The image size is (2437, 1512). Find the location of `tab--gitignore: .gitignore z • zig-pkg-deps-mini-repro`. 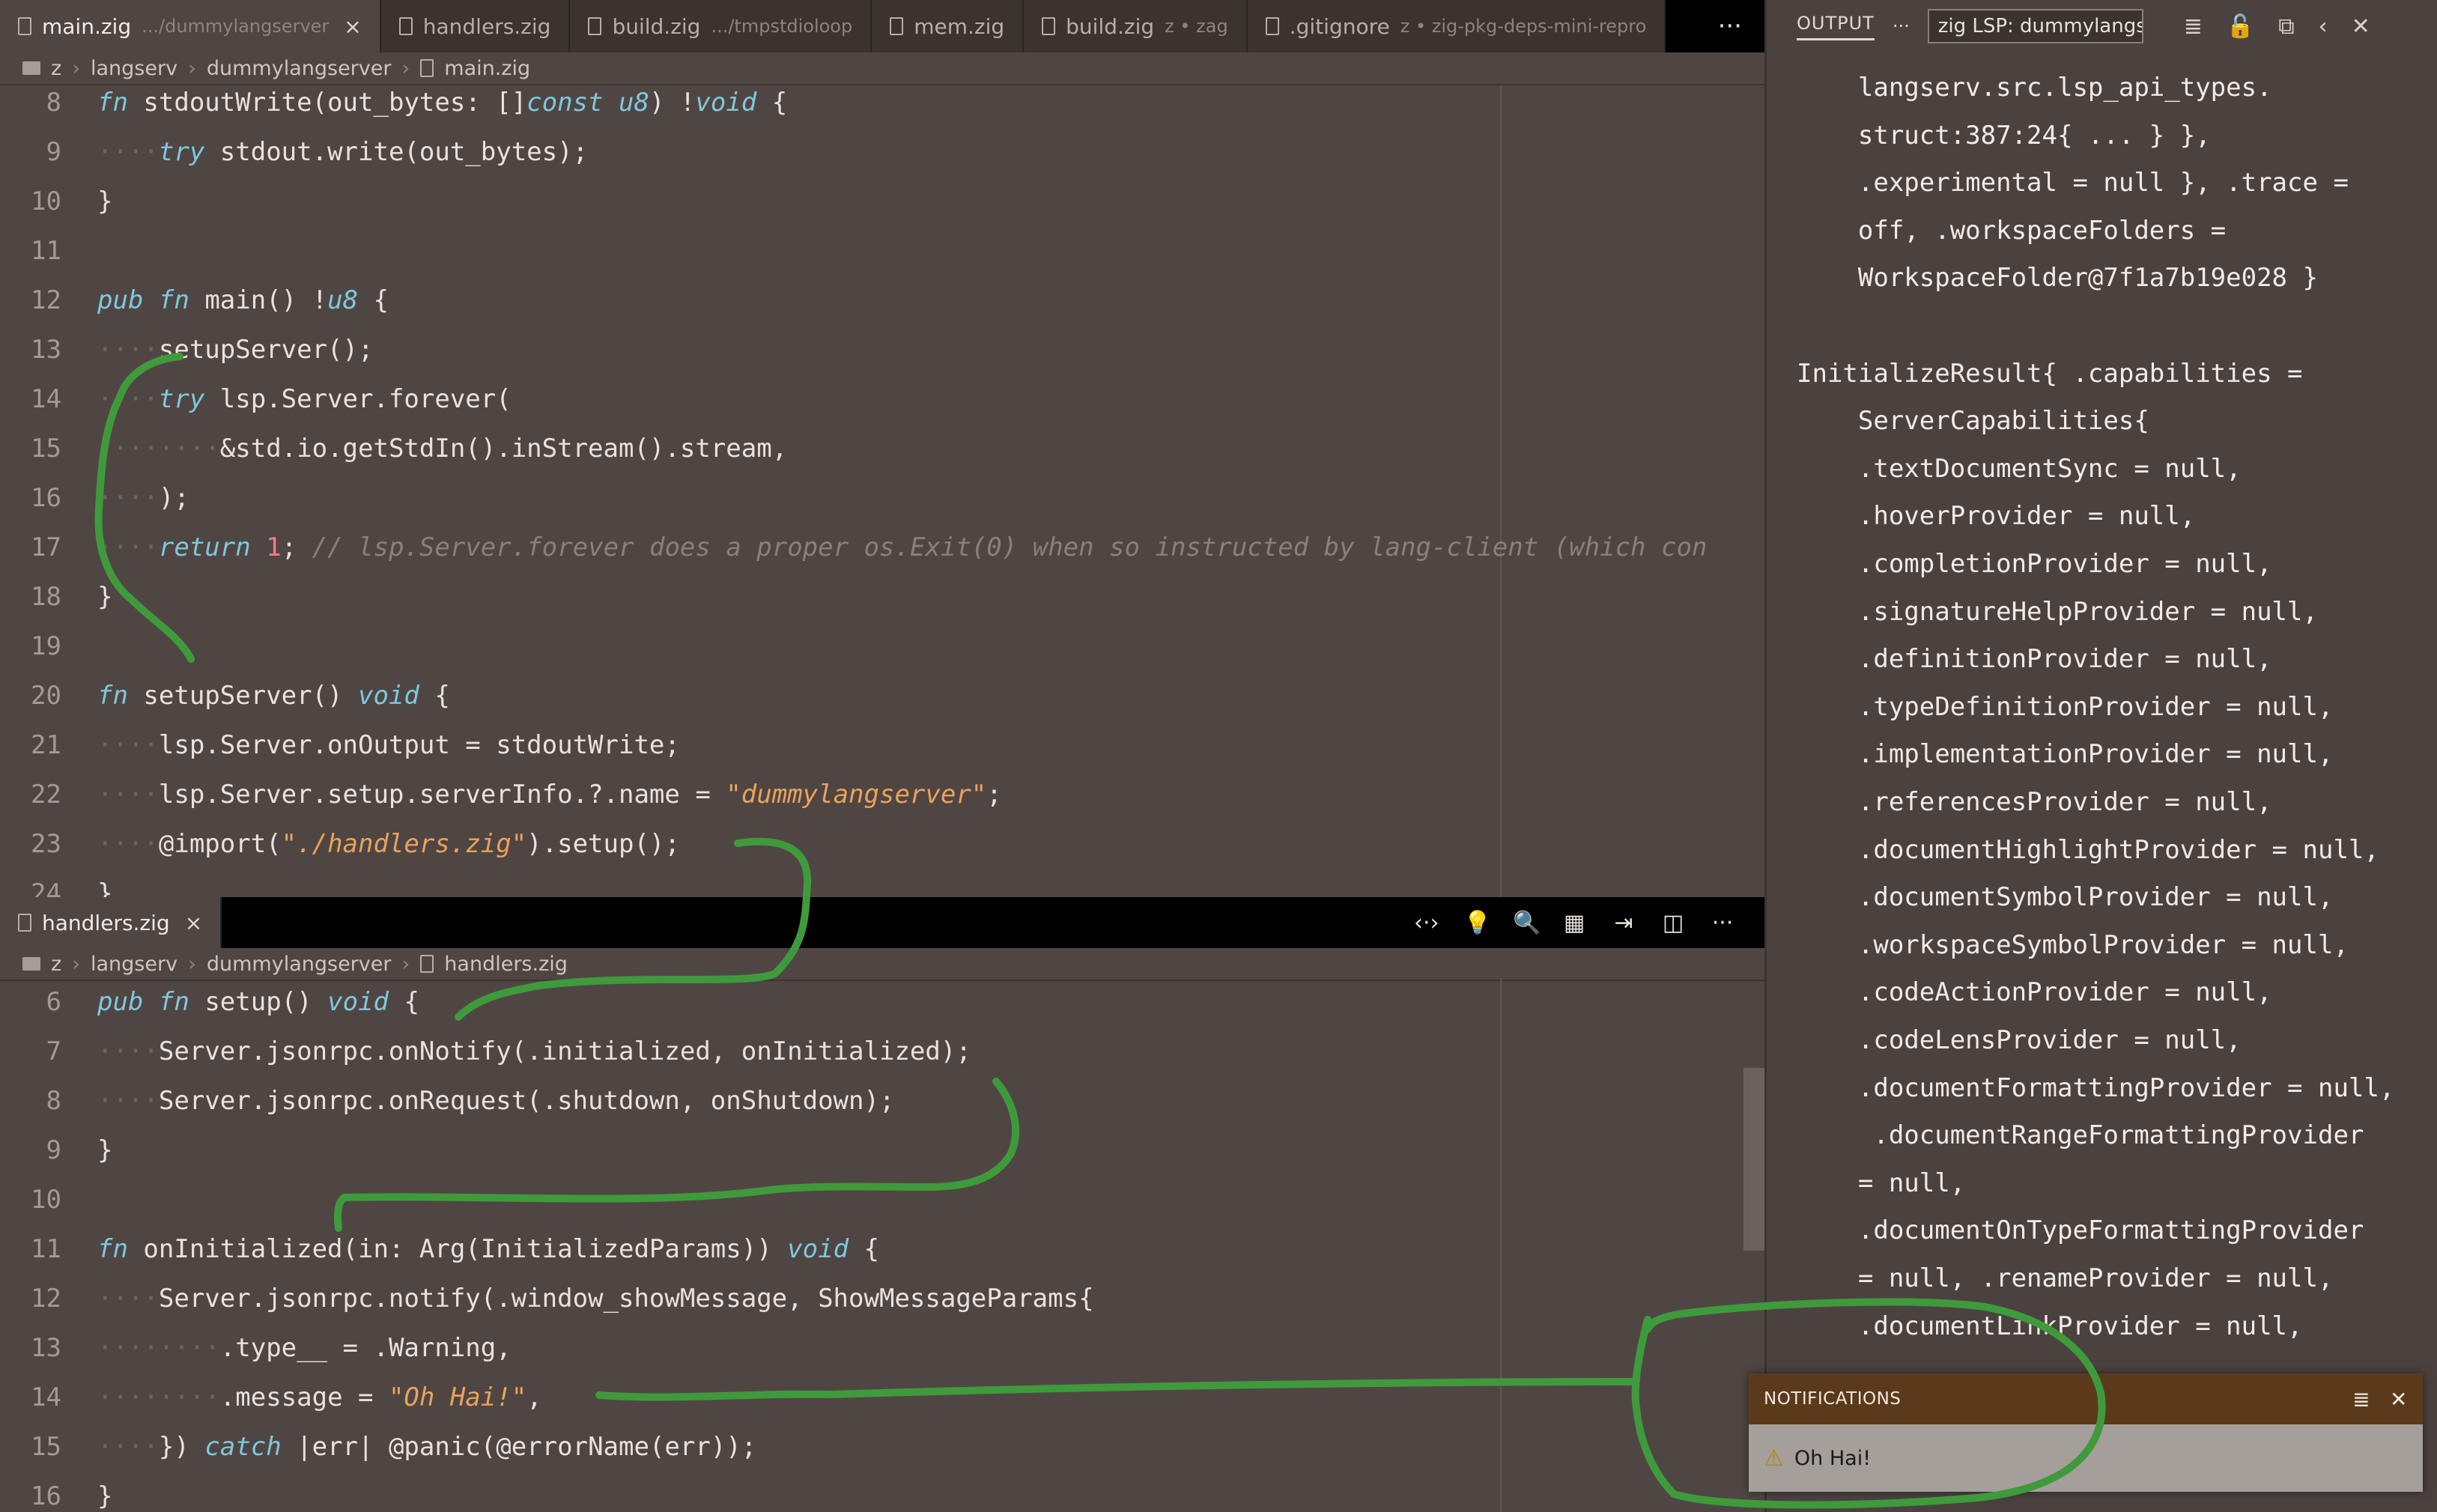

tab--gitignore: .gitignore z • zig-pkg-deps-mini-repro is located at coordinates (1456, 26).